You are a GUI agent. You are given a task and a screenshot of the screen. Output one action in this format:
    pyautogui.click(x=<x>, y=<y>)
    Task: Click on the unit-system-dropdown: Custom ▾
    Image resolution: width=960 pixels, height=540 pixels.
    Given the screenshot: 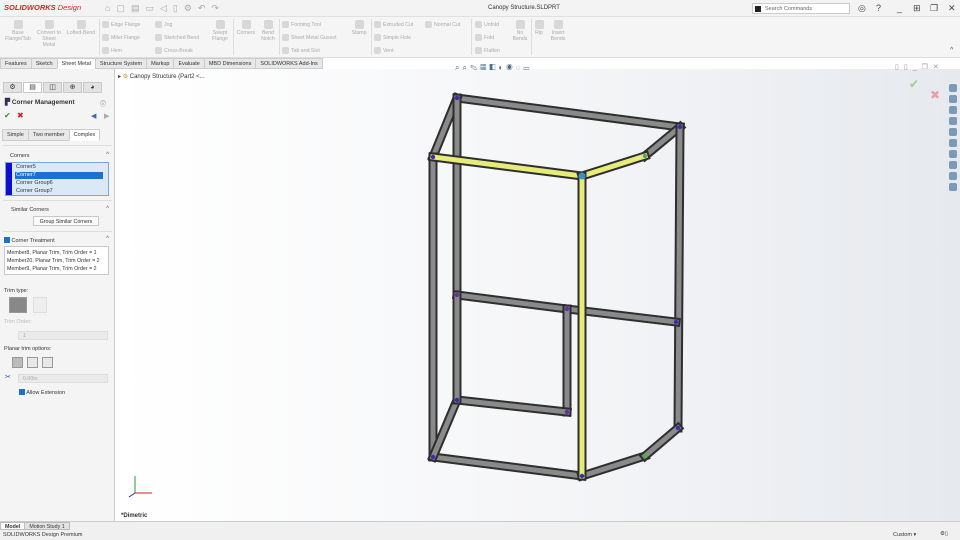 What is the action you would take?
    pyautogui.click(x=904, y=535)
    